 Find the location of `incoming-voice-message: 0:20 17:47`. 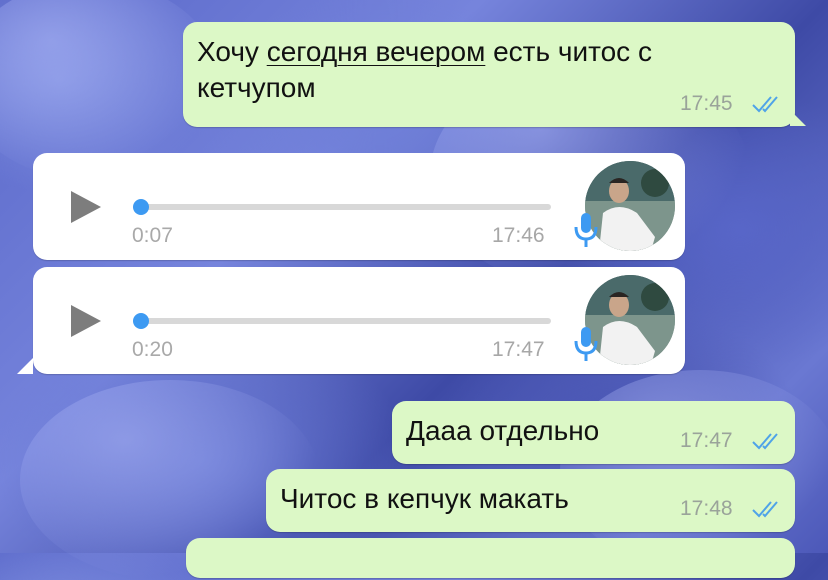

incoming-voice-message: 0:20 17:47 is located at coordinates (359, 320).